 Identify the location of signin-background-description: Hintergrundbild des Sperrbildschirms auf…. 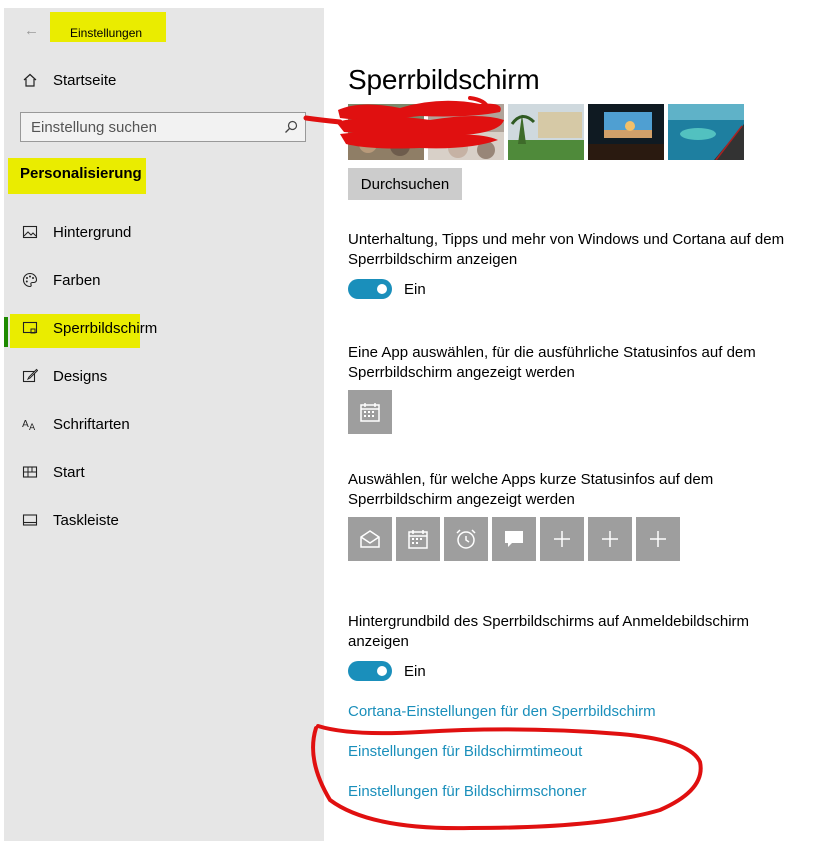
(549, 631).